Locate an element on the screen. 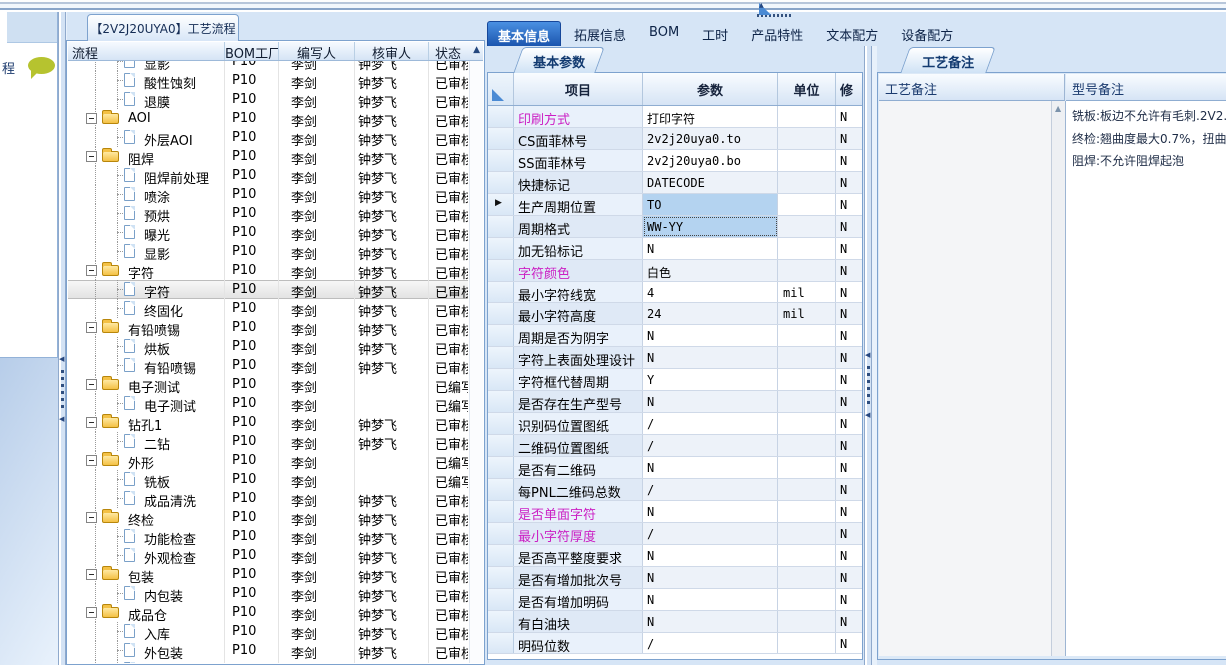 This screenshot has height=665, width=1226. param-value: 24 is located at coordinates (710, 314).